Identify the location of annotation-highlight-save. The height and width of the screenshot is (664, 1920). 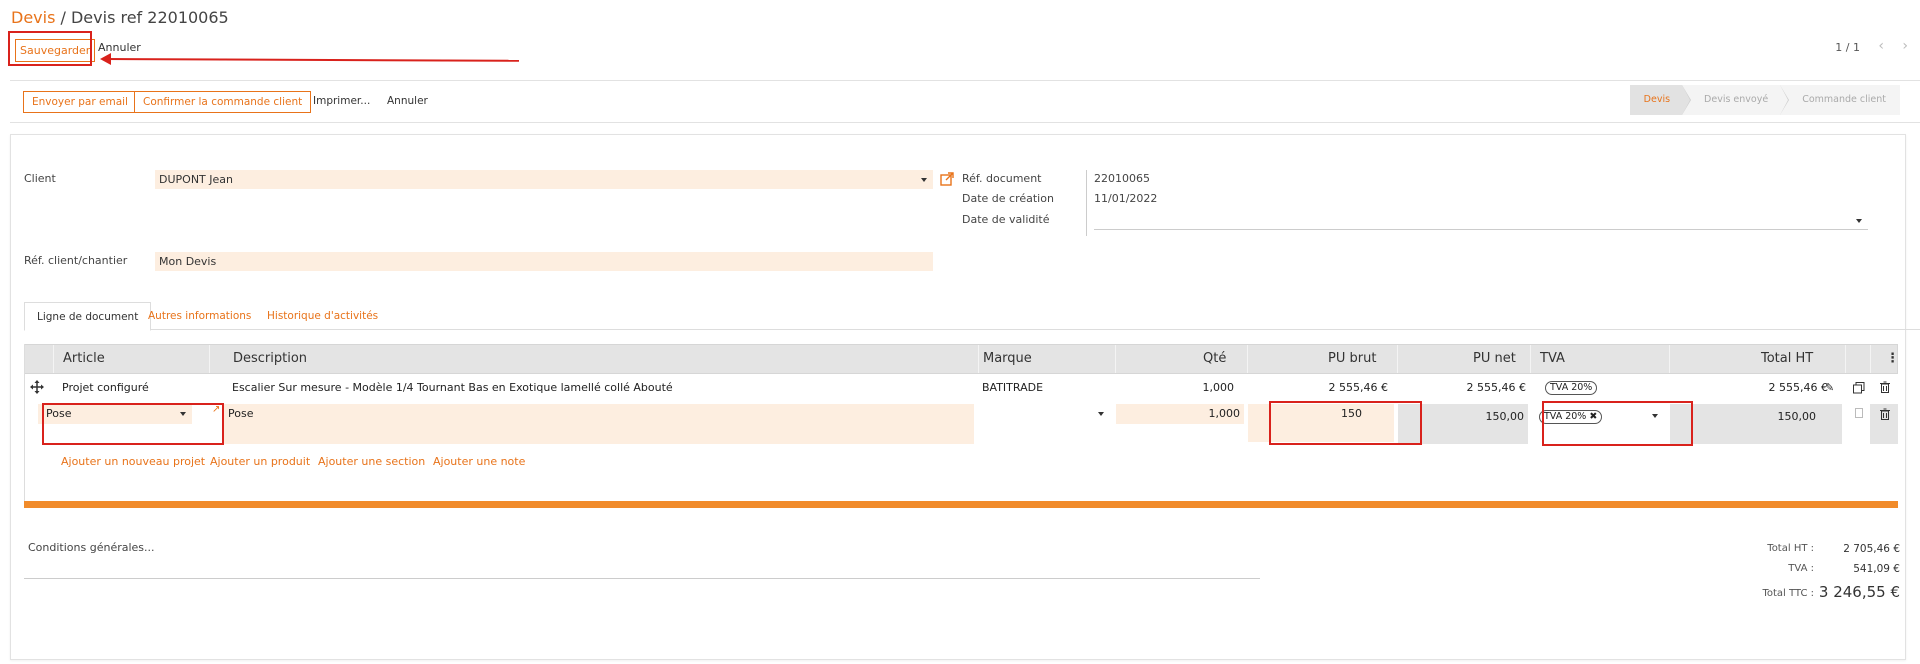
(50, 48).